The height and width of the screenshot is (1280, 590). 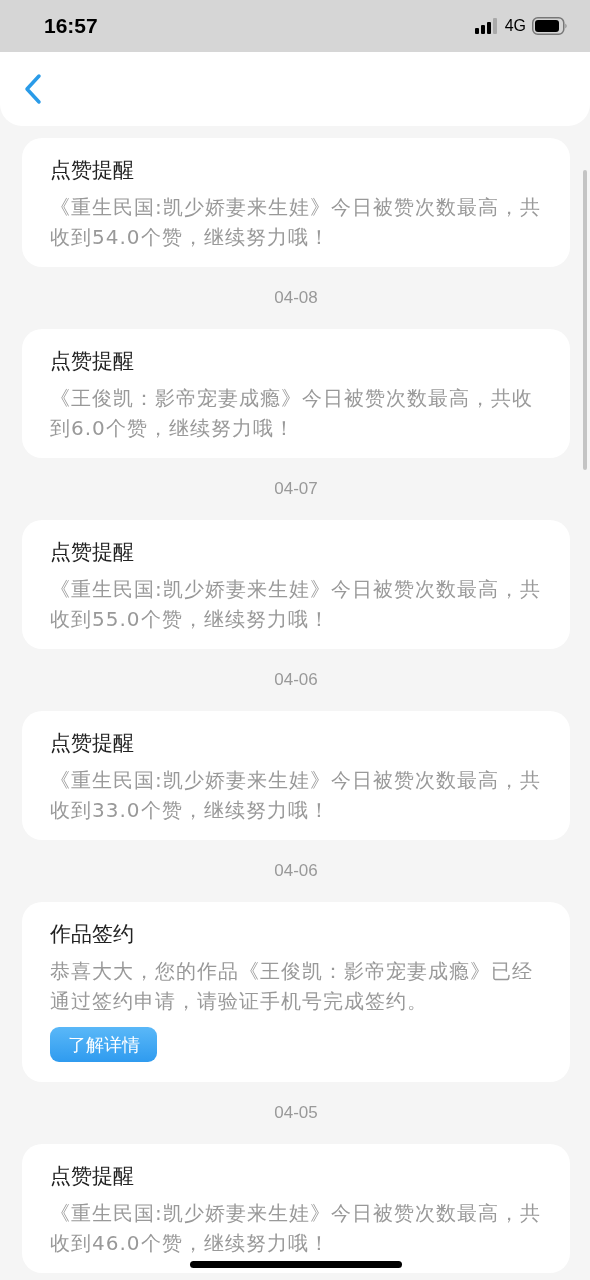 I want to click on notification-text: 《重生民国:凯少娇妻来生娃》今日被赞次数最高，共收到55.0个赞，继续努力哦！, so click(x=296, y=604).